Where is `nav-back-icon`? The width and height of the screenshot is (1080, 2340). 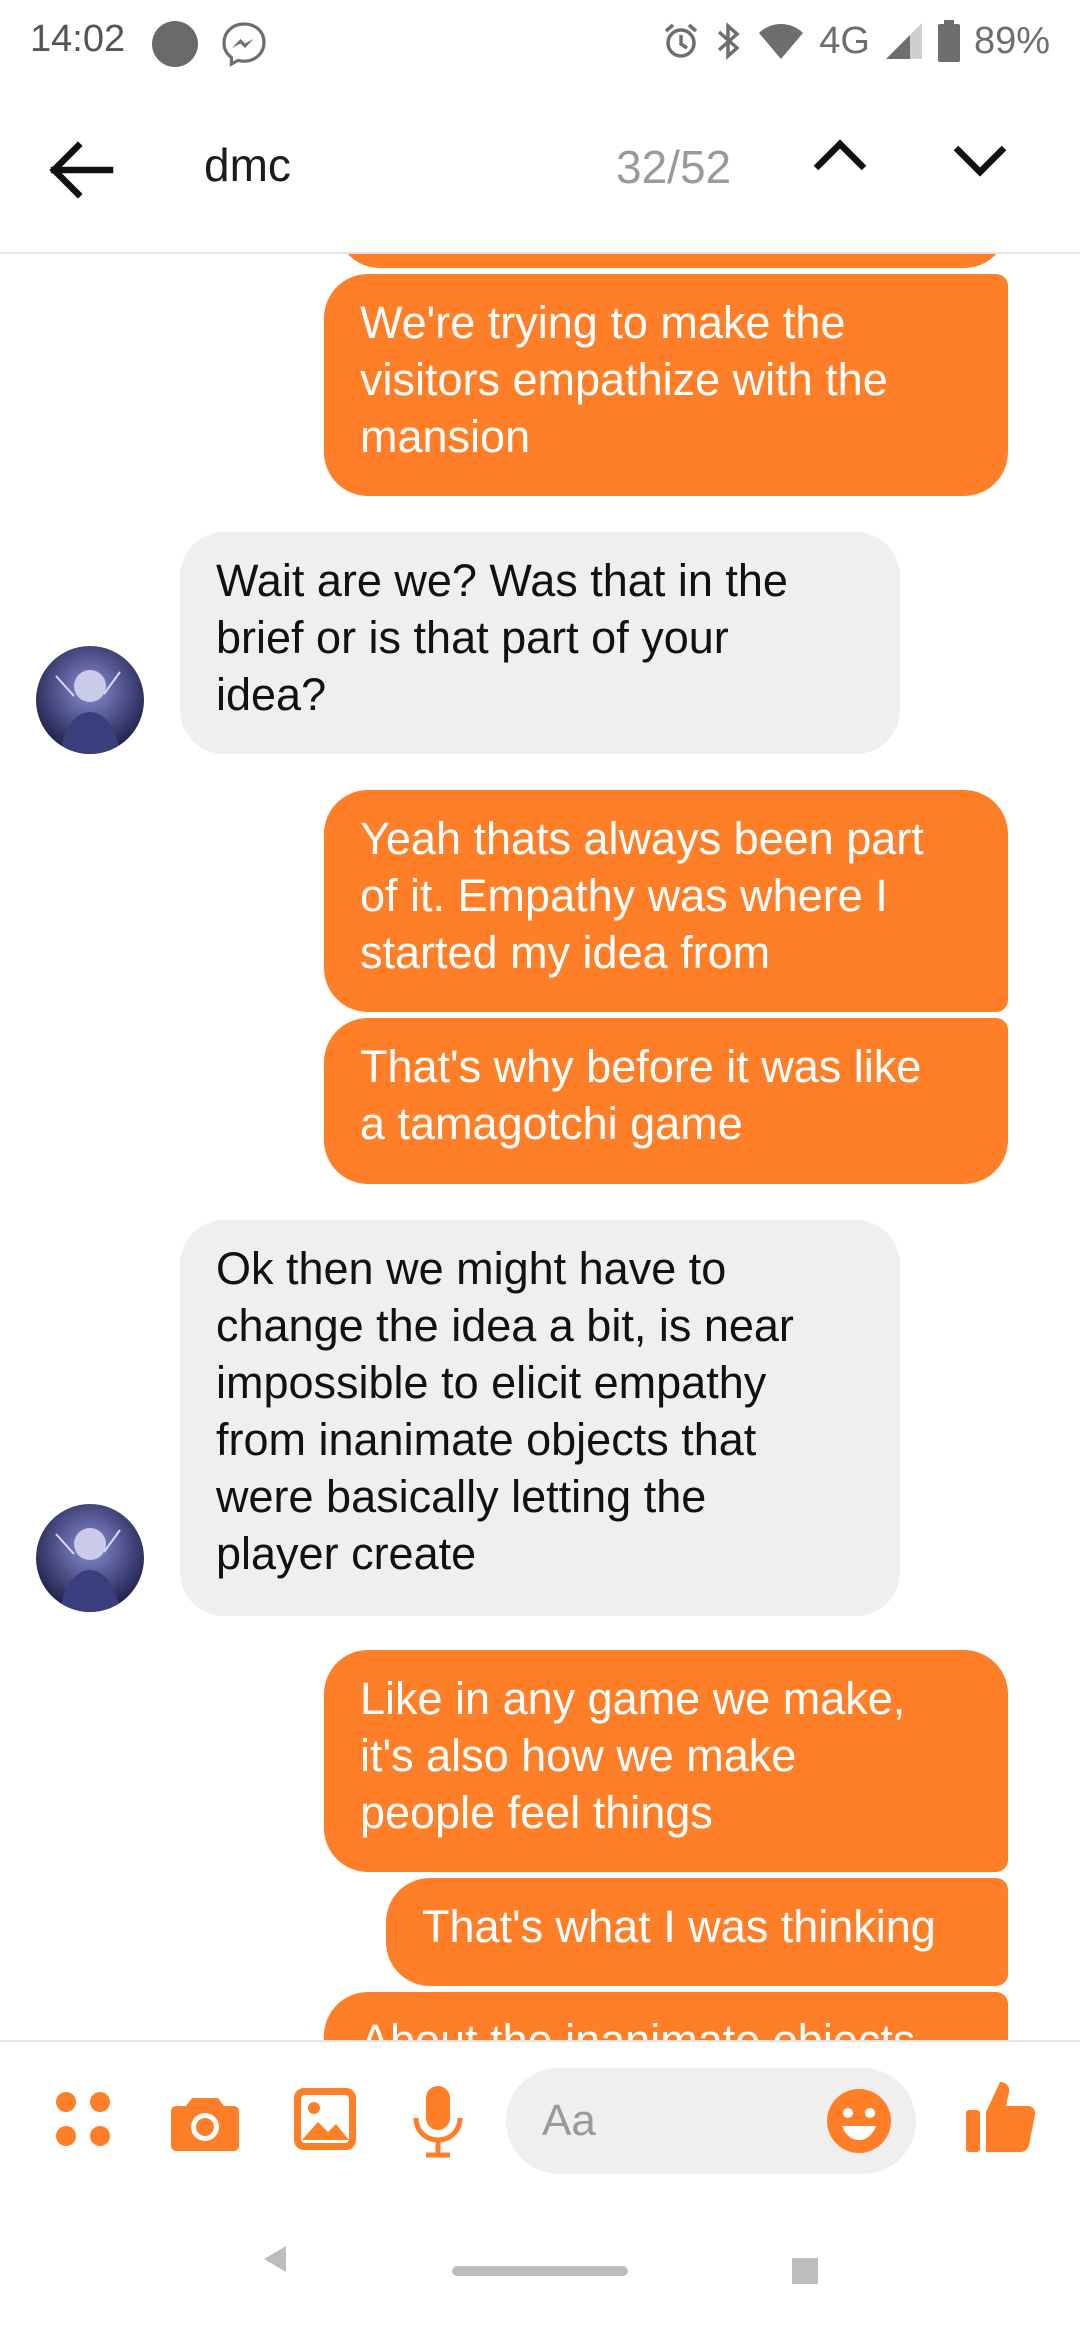
nav-back-icon is located at coordinates (275, 2261).